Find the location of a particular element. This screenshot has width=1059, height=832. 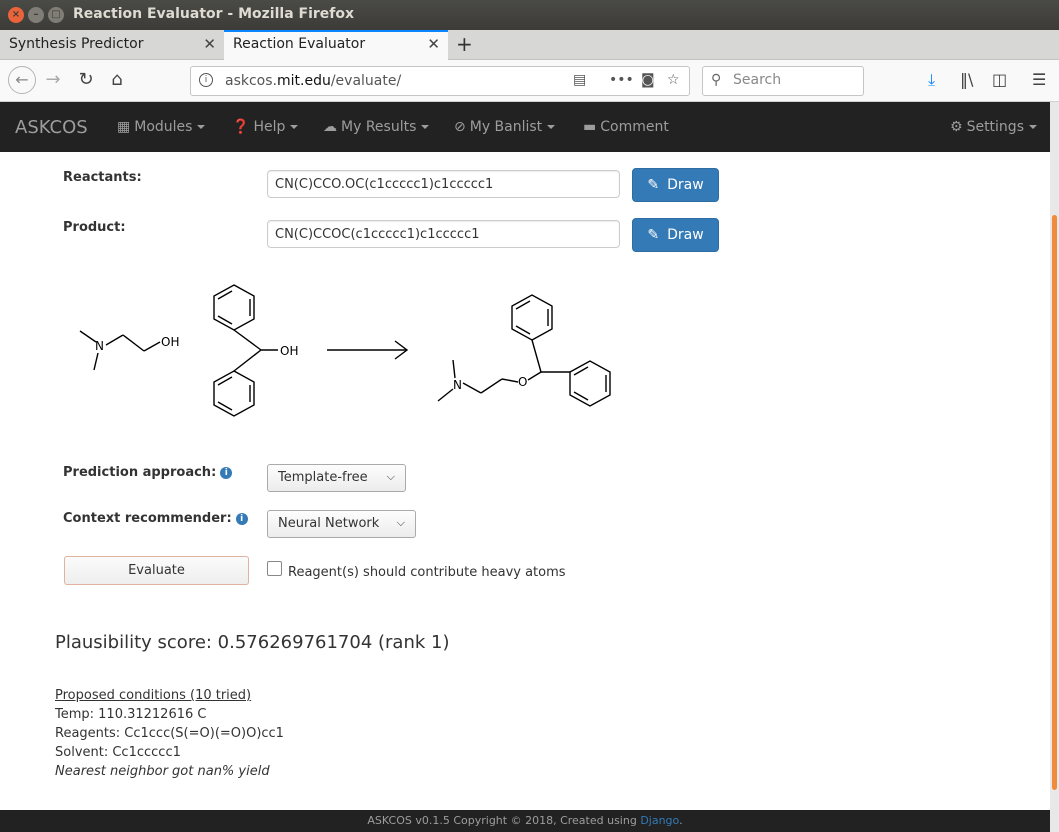

reaction-structure-image: N OH OH N O is located at coordinates (345, 350).